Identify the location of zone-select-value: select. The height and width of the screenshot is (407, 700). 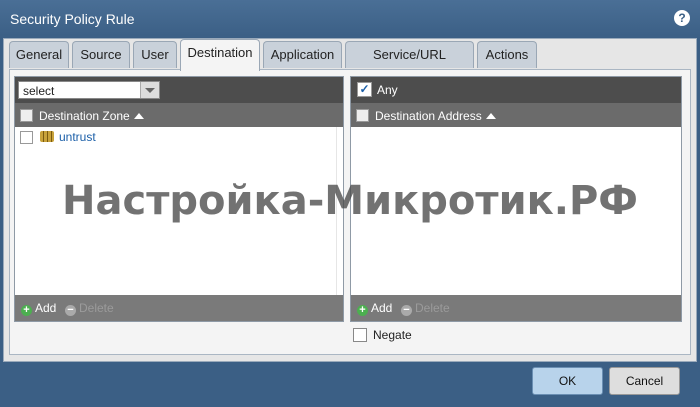
(39, 91).